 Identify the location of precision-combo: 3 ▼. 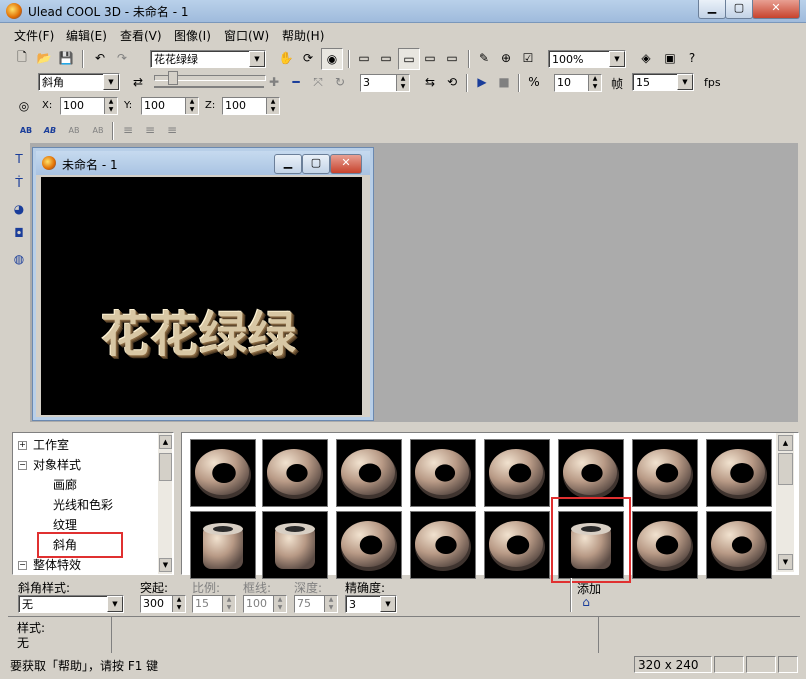
(371, 604).